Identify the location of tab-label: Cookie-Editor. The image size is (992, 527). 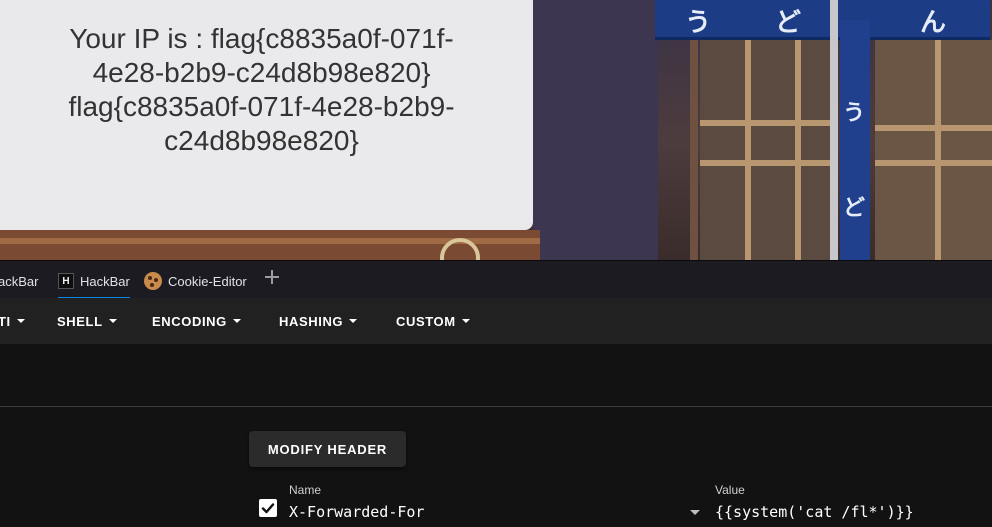
(207, 281).